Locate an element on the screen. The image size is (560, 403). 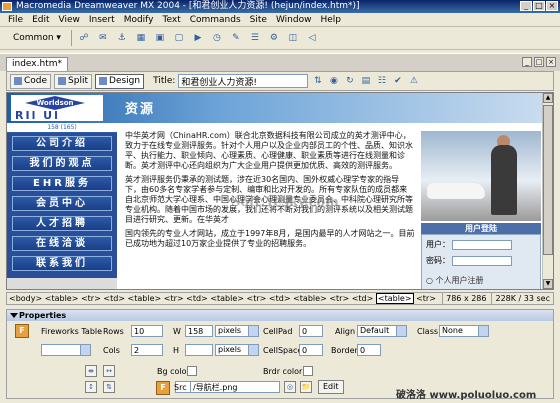
class-select: None is located at coordinates (464, 331).